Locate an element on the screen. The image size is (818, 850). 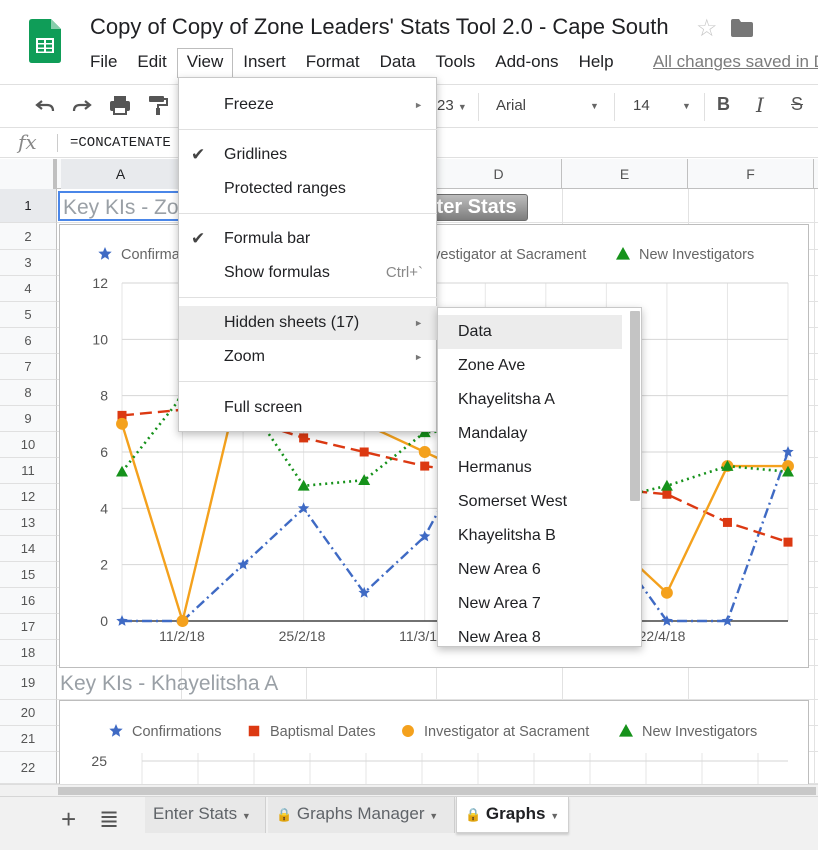
horizontal-scrollbar is located at coordinates (409, 790).